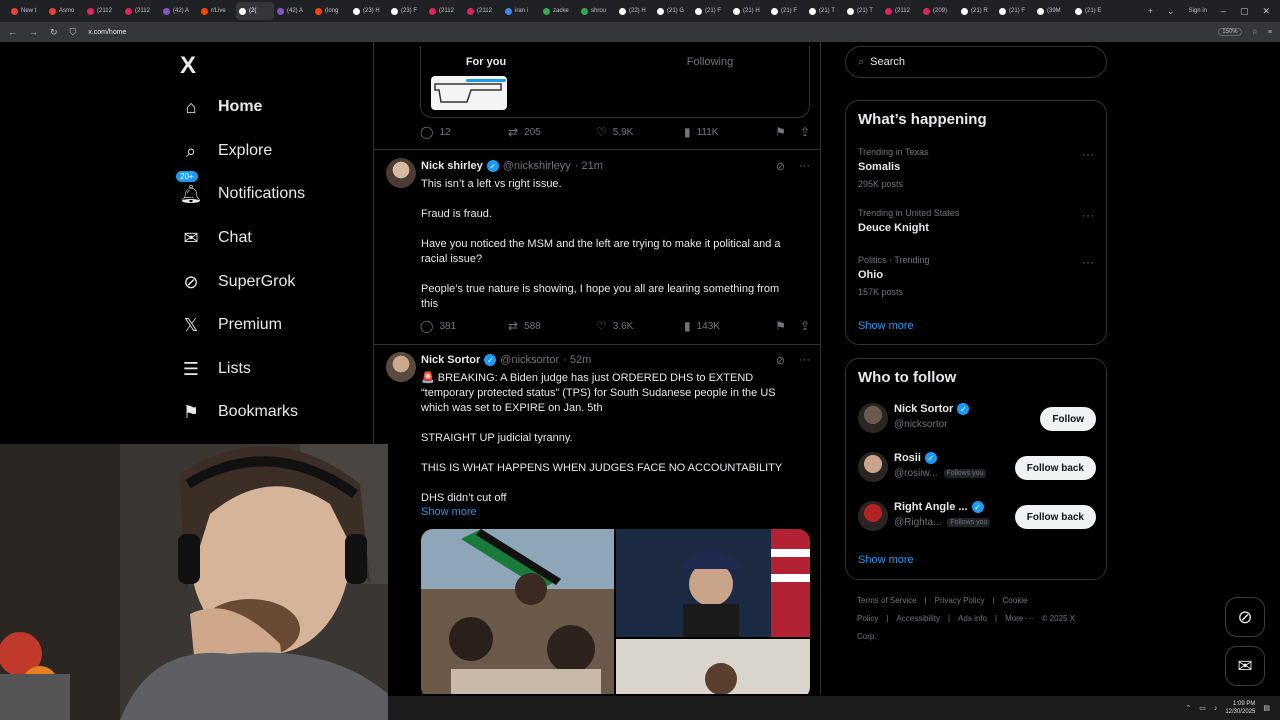 The height and width of the screenshot is (720, 1280). What do you see at coordinates (1202, 708) in the screenshot?
I see `network-icon: ▭` at bounding box center [1202, 708].